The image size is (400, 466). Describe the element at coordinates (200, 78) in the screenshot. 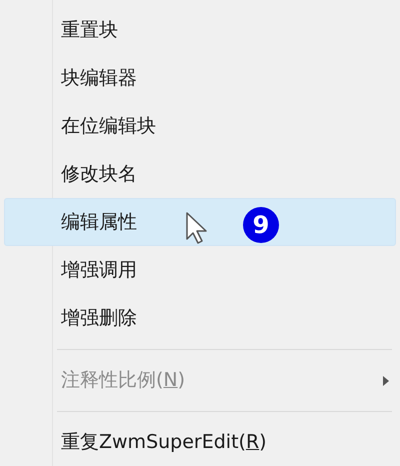

I see `menu-item: 块编辑器` at that location.